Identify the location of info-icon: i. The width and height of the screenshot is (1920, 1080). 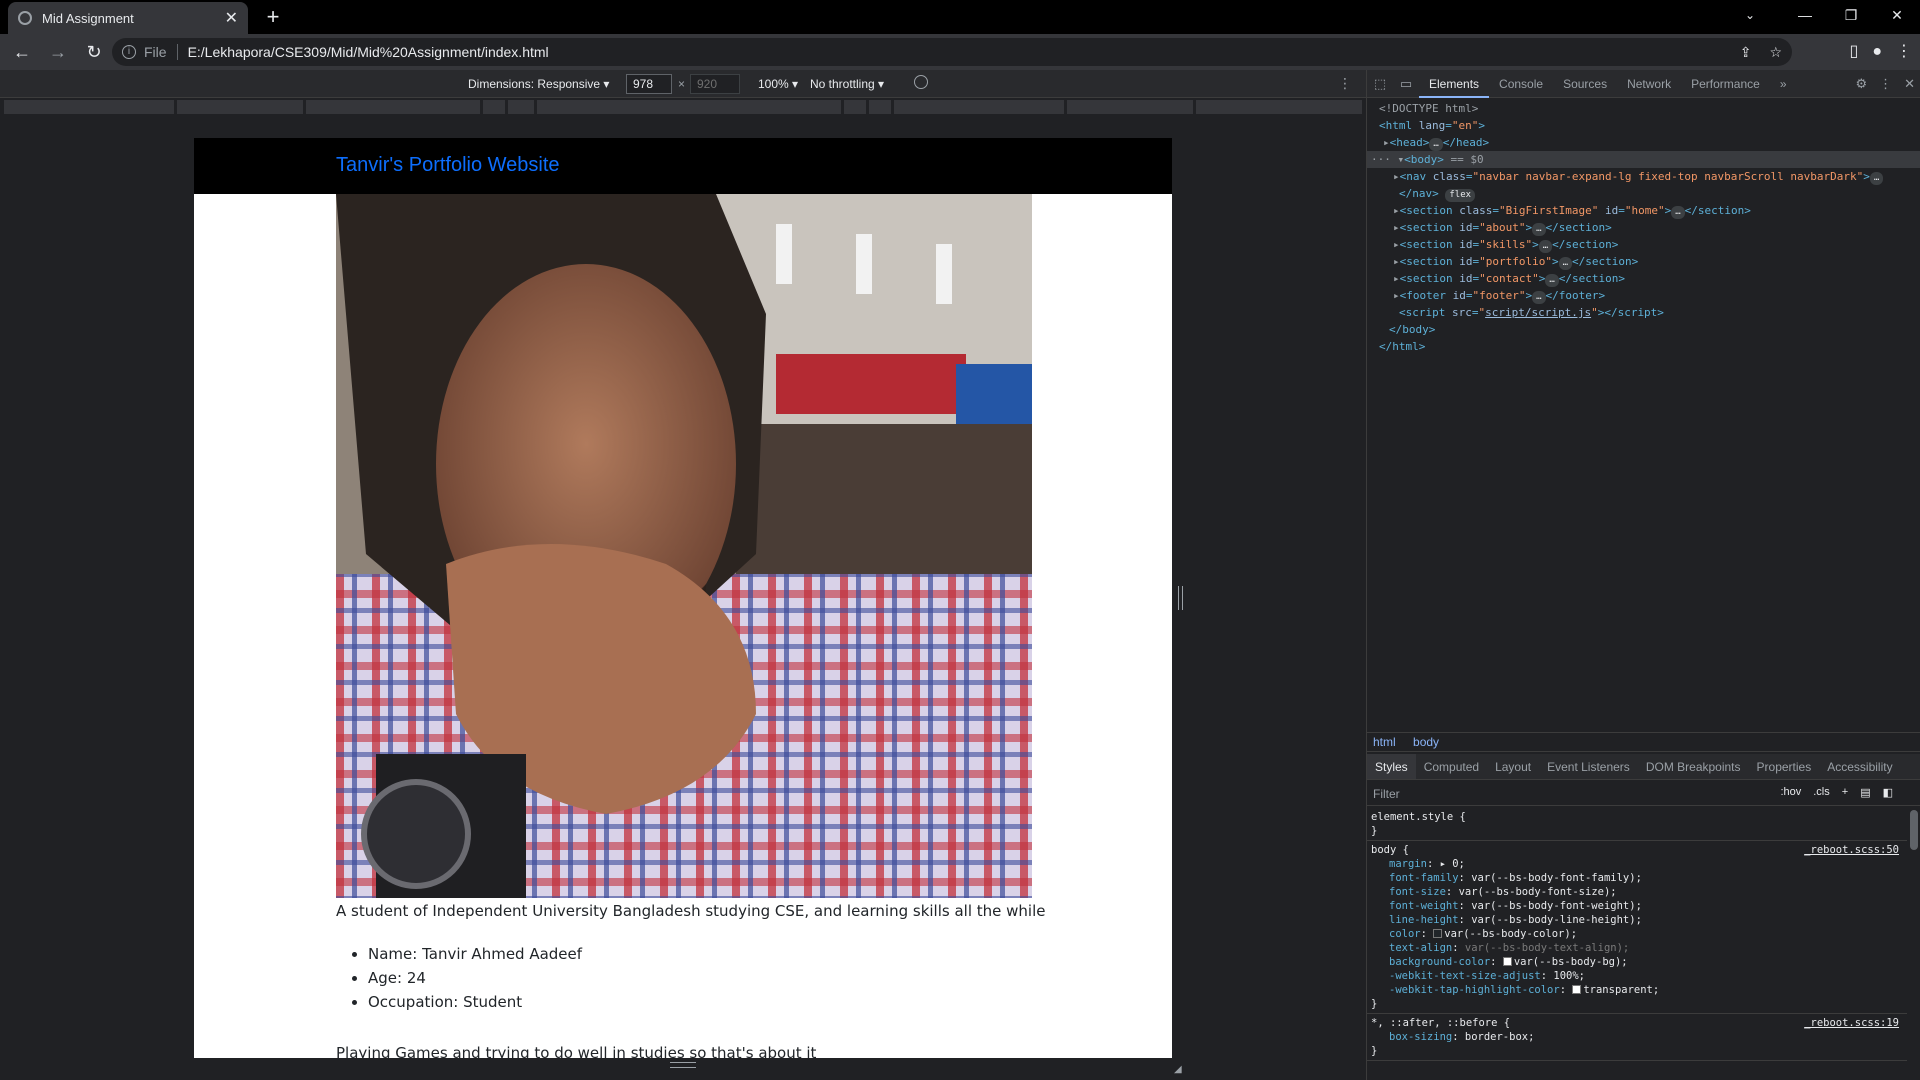
(129, 52).